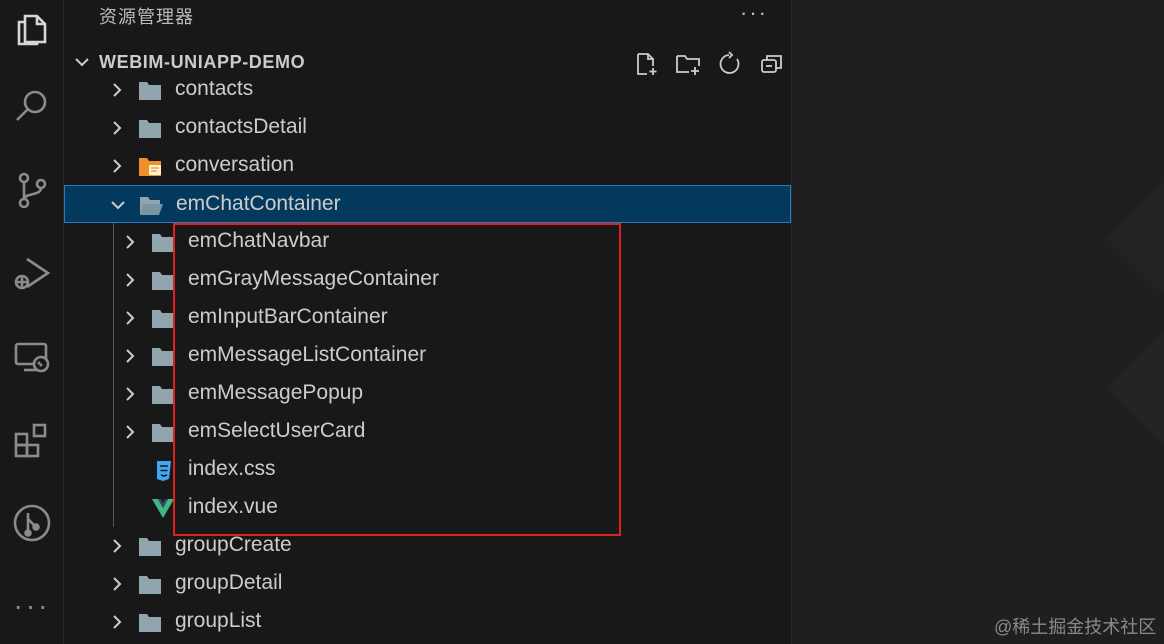  What do you see at coordinates (150, 167) in the screenshot?
I see `conversation-folder-icon` at bounding box center [150, 167].